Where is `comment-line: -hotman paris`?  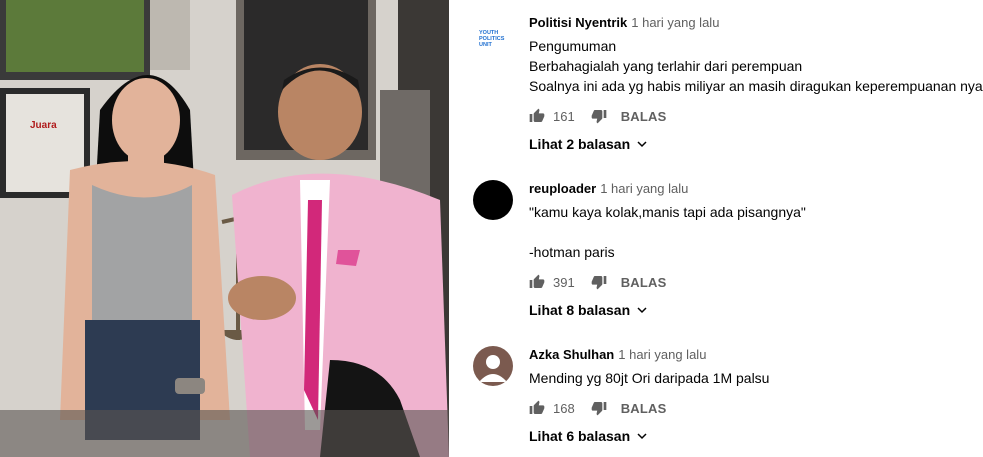 comment-line: -hotman paris is located at coordinates (572, 252).